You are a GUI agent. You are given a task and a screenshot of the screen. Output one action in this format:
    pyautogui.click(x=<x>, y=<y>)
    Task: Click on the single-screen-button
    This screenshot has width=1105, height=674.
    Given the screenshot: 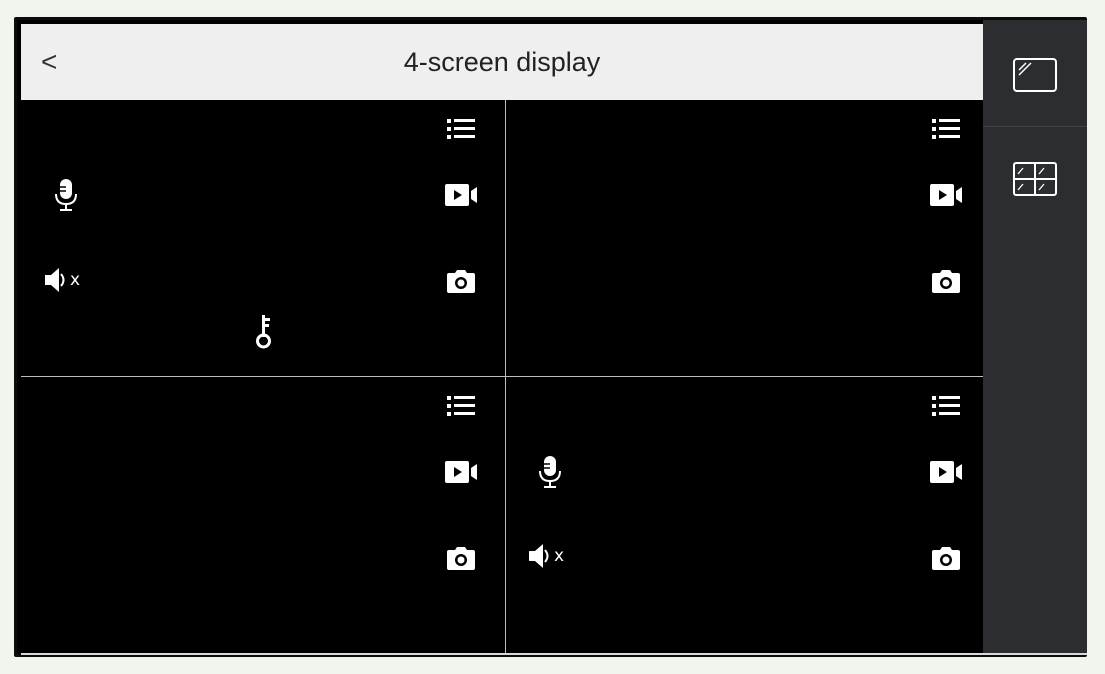 What is the action you would take?
    pyautogui.click(x=1035, y=75)
    